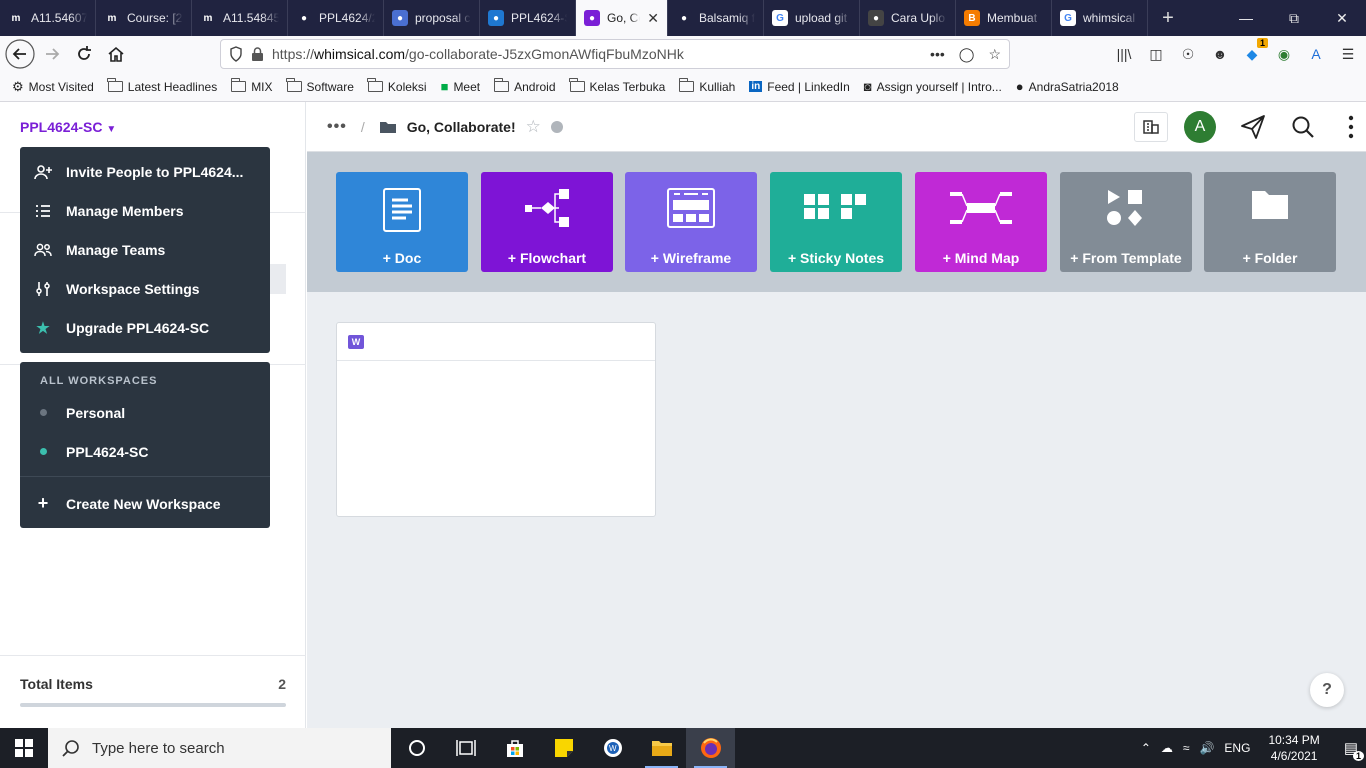  I want to click on menu-upgrade: ★ Upgrade PPL4624-SC, so click(145, 327).